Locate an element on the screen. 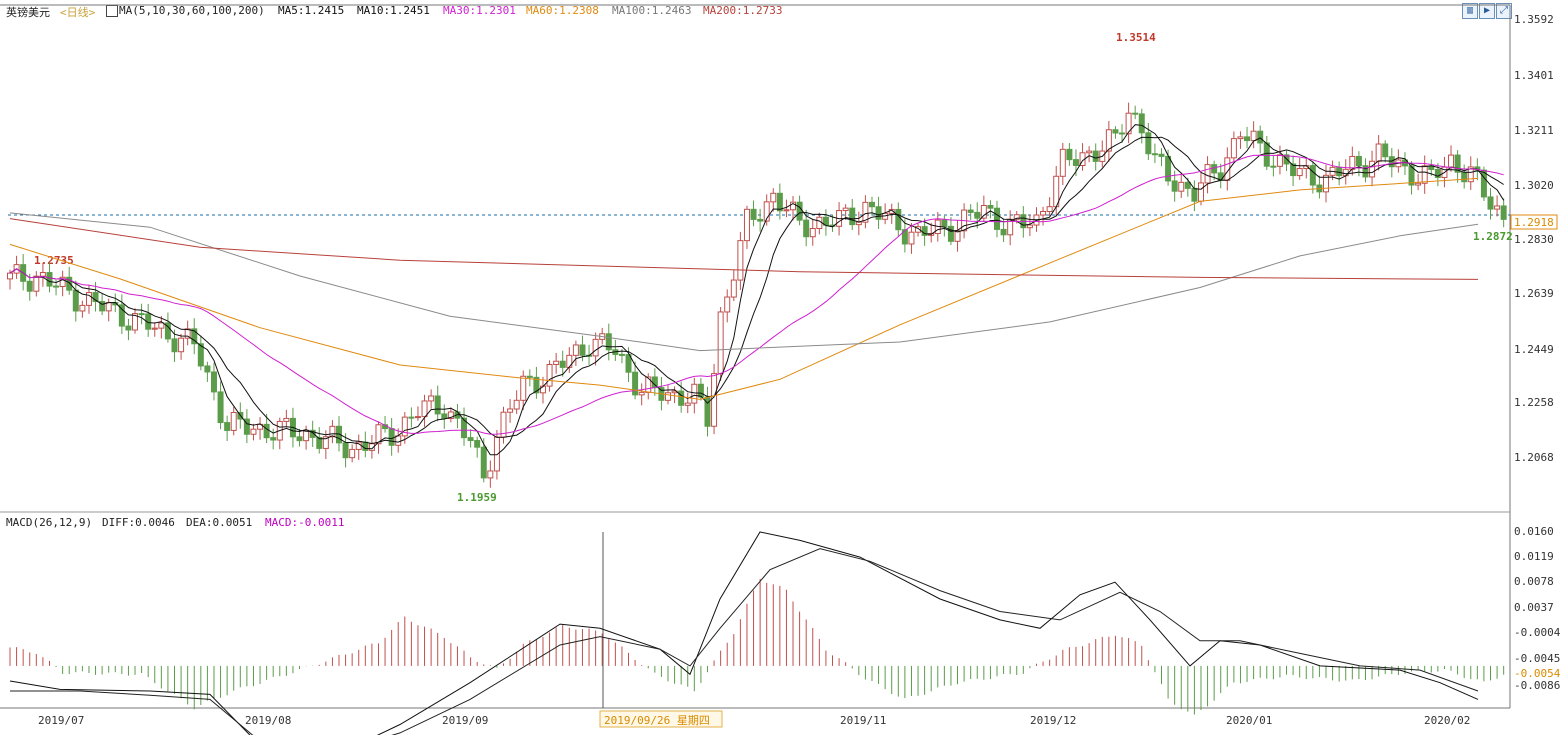 This screenshot has height=735, width=1567. price-axis-tick: 1.3401 is located at coordinates (1534, 75).